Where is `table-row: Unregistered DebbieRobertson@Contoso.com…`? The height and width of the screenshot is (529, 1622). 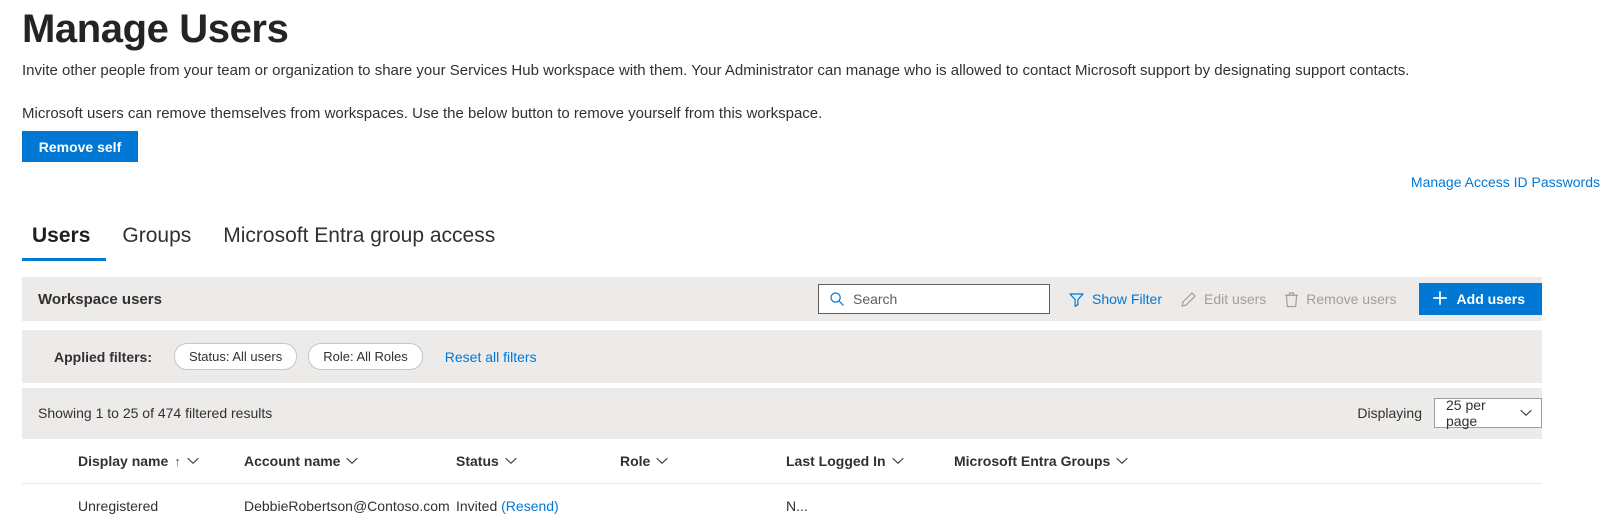
table-row: Unregistered DebbieRobertson@Contoso.com… is located at coordinates (782, 506).